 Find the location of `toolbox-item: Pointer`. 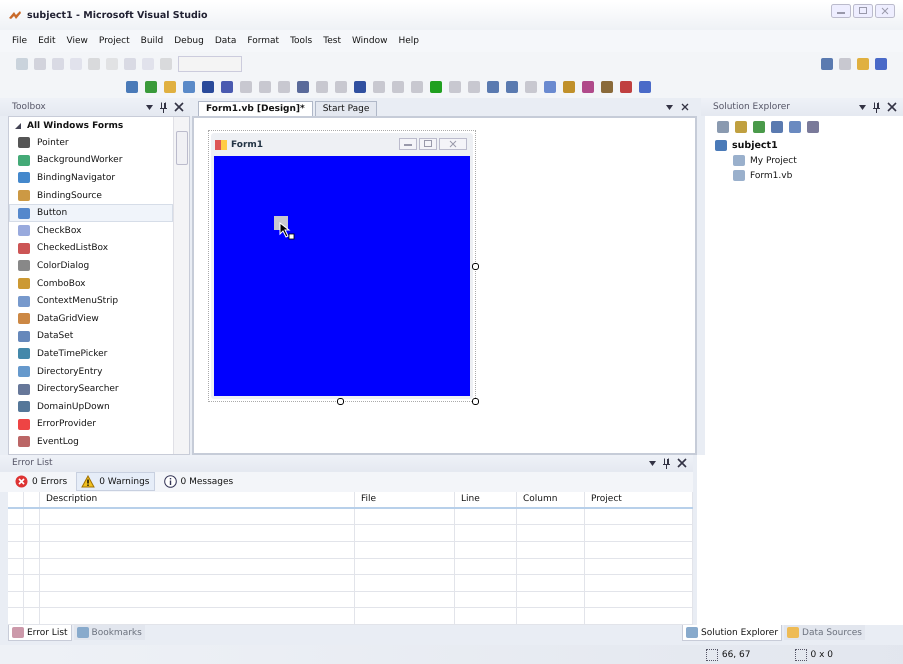

toolbox-item: Pointer is located at coordinates (91, 143).